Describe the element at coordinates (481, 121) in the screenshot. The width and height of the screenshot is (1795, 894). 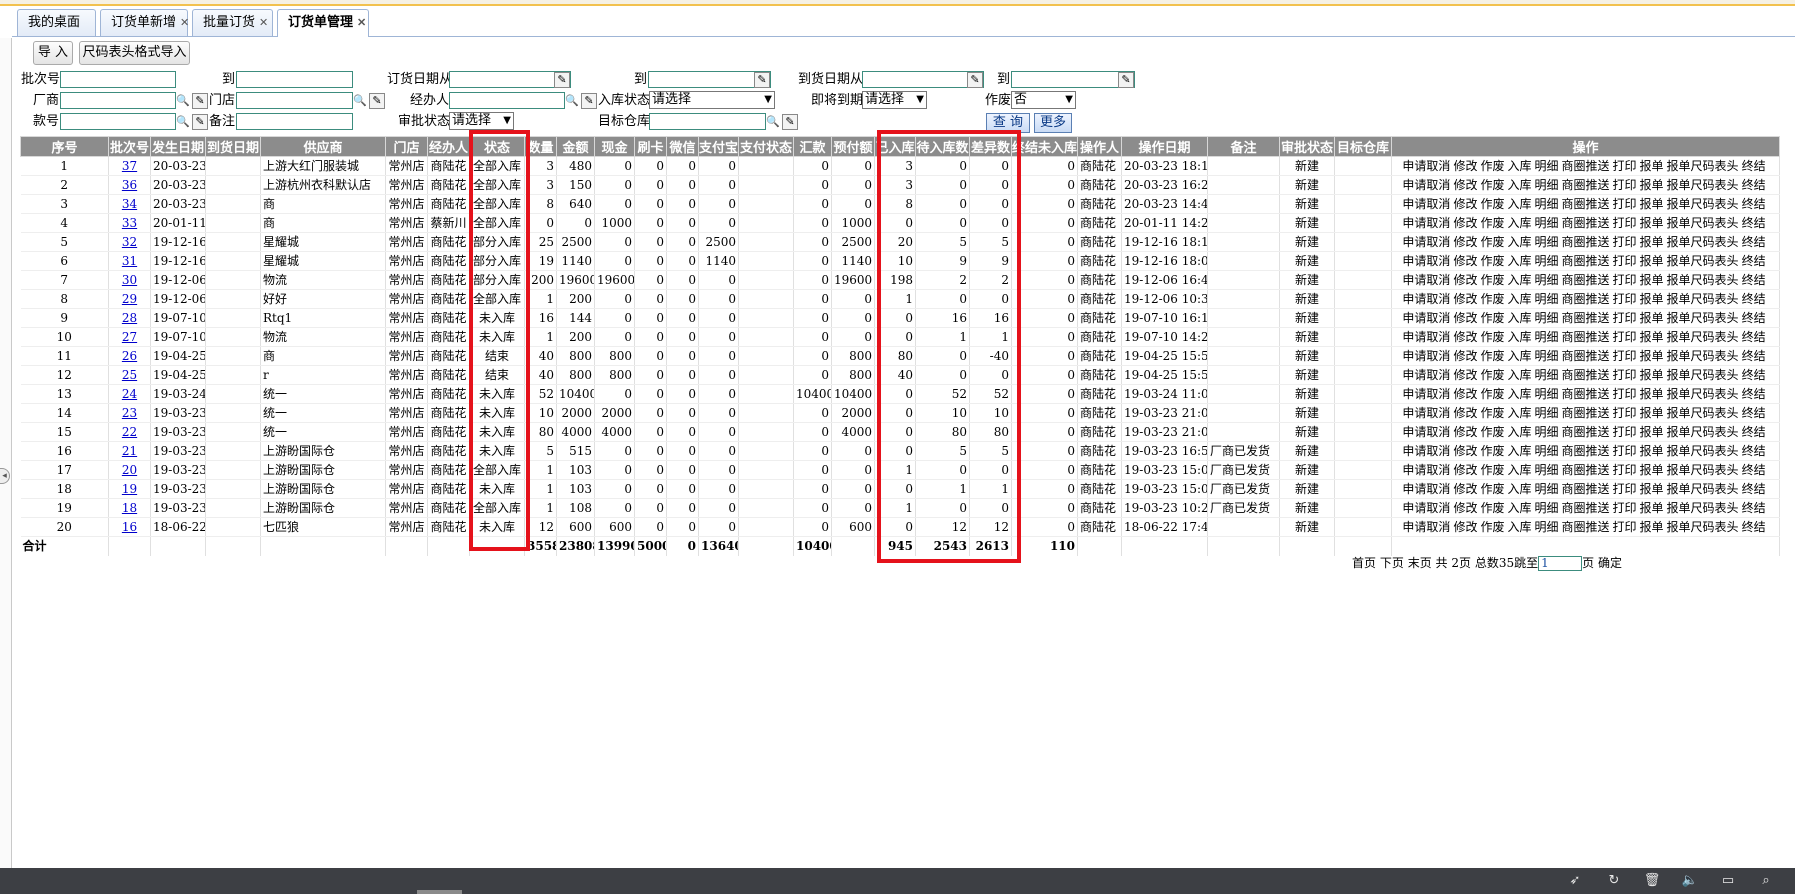
I see `approval-status-select: 请选择 ▼` at that location.